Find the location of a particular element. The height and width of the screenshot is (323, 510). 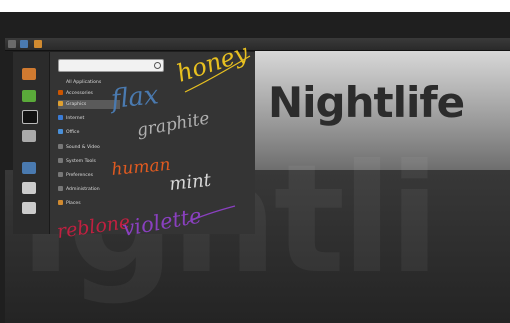

annotation-reblone: reblone is located at coordinates (94, 227).